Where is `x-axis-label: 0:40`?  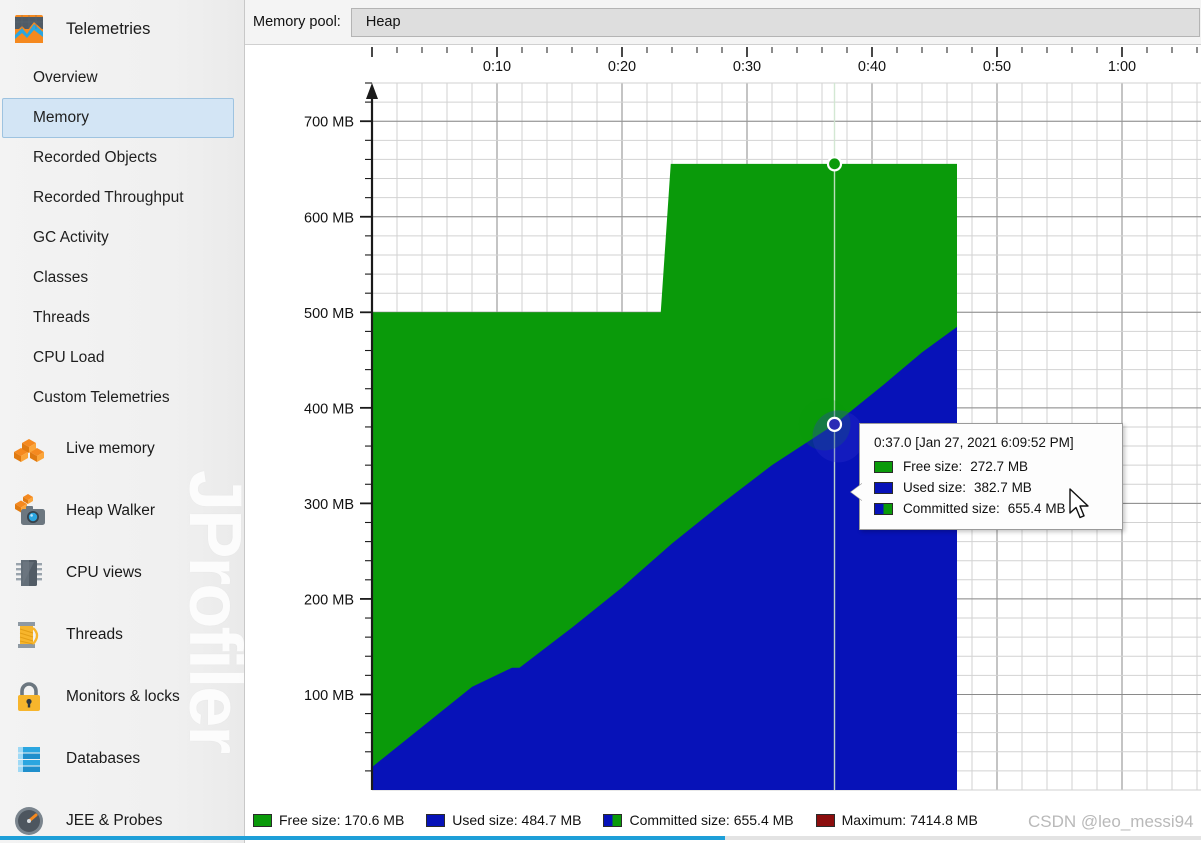
x-axis-label: 0:40 is located at coordinates (872, 67).